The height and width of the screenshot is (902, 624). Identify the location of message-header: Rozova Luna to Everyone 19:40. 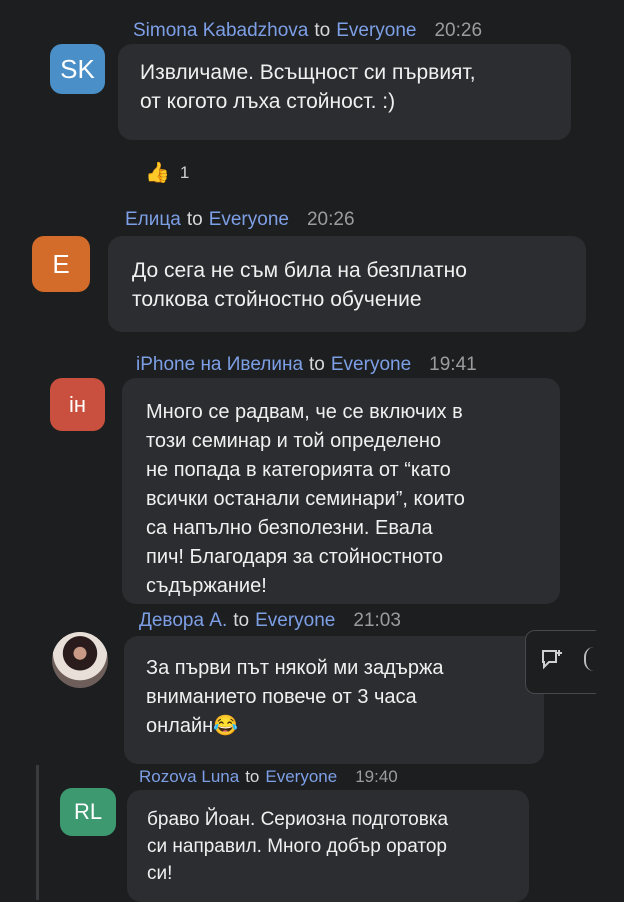
(268, 777).